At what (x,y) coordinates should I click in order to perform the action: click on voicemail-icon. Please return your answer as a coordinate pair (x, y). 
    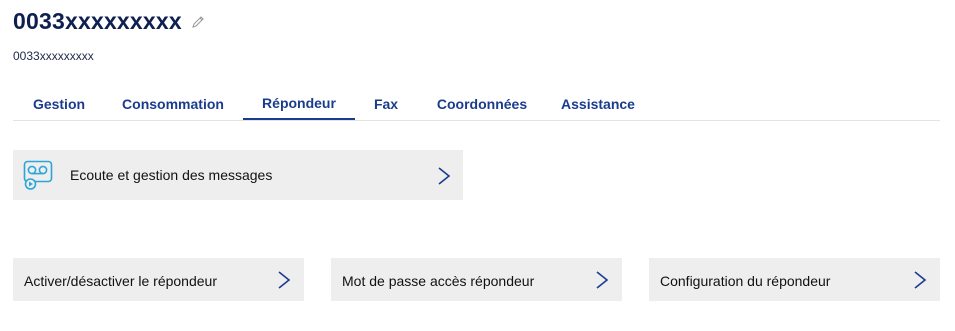
    Looking at the image, I should click on (38, 175).